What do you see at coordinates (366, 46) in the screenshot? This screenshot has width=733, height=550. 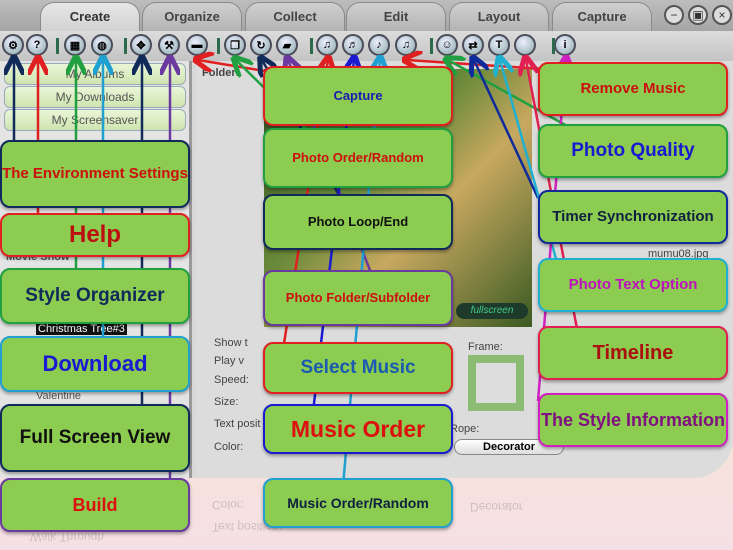 I see `toolbar: ⚙? ▦ ◍ ✥ ⚒ ▬ ❐ ↻ ▰ ♫ ♬ ♪ ♫ ☺ ⇄ Ti` at bounding box center [366, 46].